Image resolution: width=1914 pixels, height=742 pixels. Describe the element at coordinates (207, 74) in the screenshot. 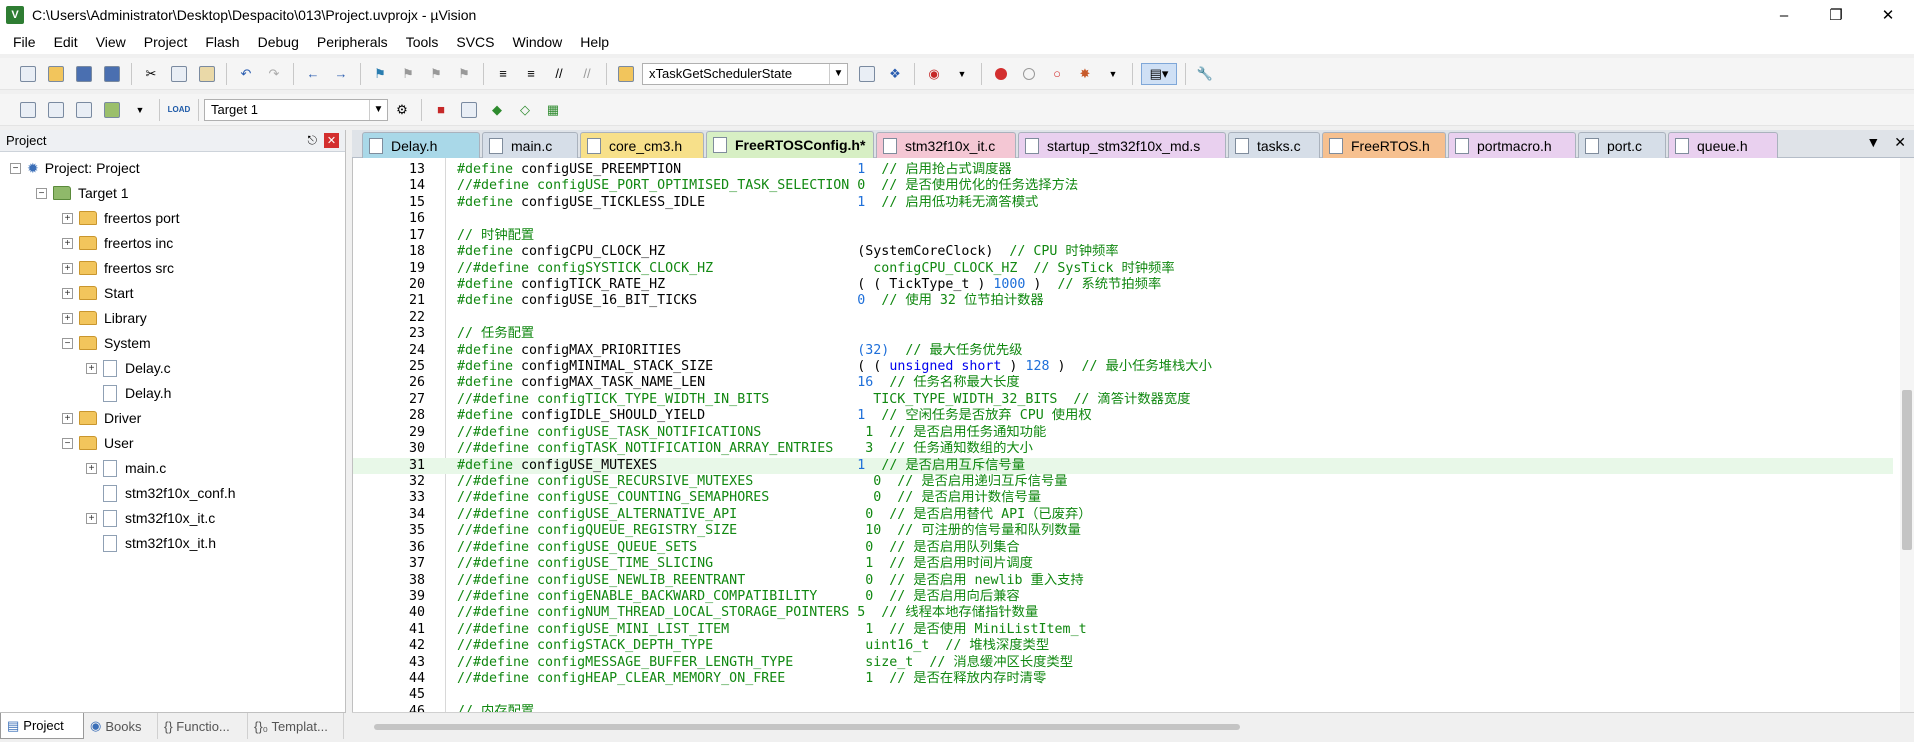

I see `paste-icon` at that location.